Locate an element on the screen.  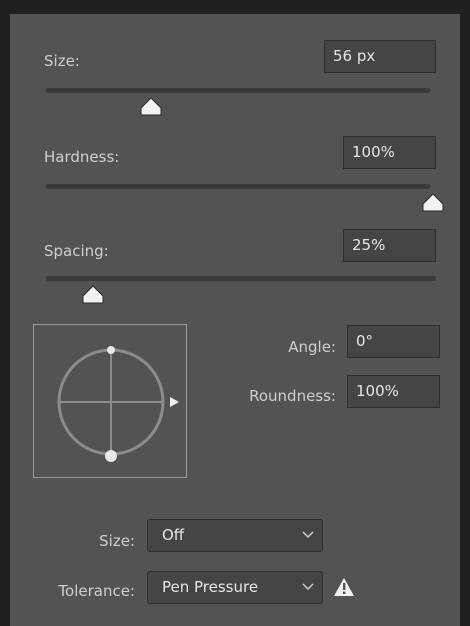
tolerance-label: Tolerance: is located at coordinates (96, 591).